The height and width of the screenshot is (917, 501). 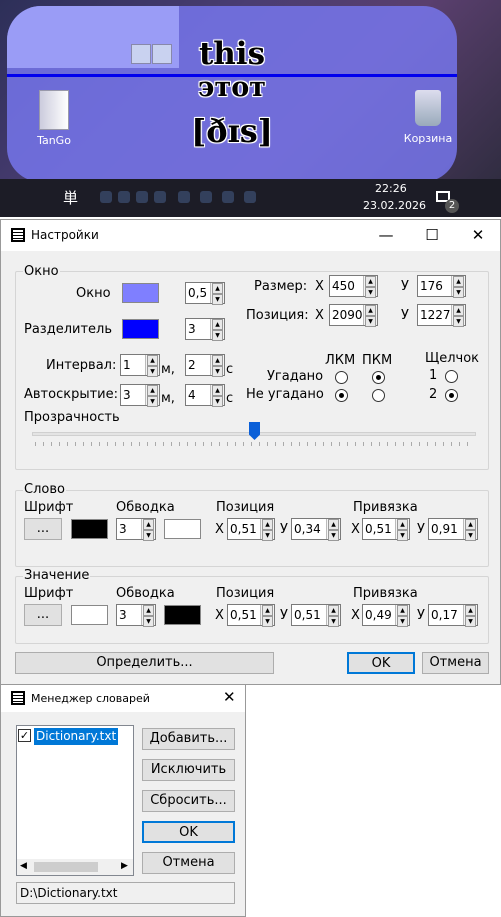 What do you see at coordinates (432, 235) in the screenshot?
I see `maximize-icon: ☐` at bounding box center [432, 235].